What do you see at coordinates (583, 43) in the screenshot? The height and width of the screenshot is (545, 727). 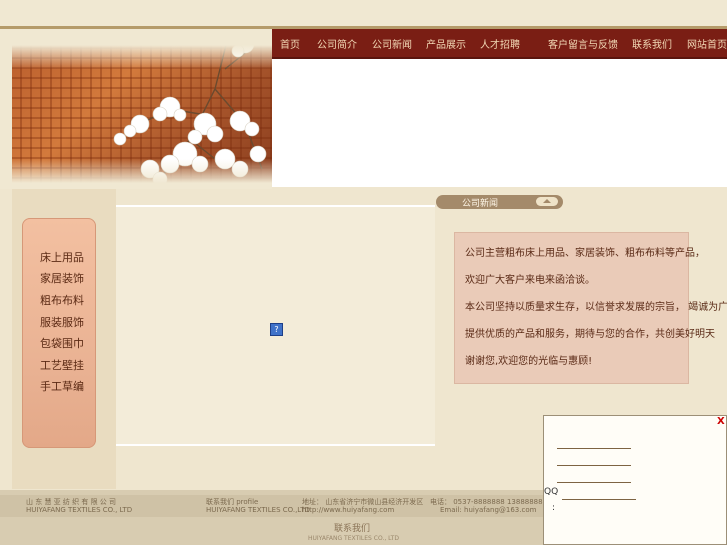 I see `nav-item-feedback: 客户留言与反馈` at bounding box center [583, 43].